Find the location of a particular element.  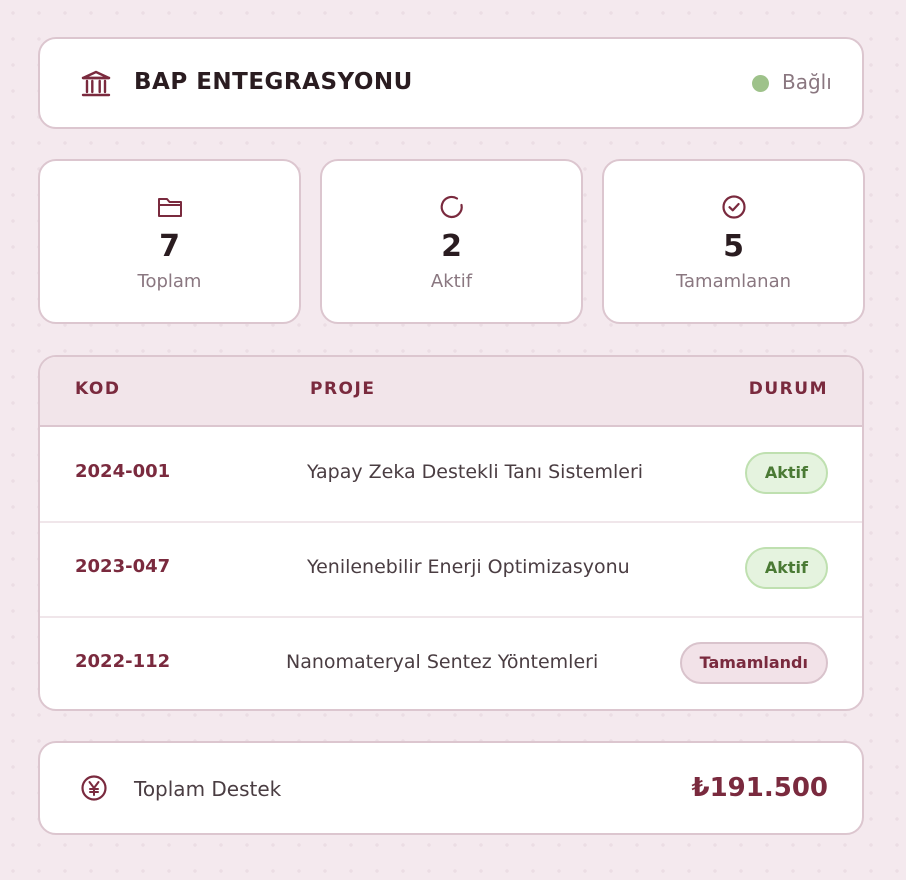

status-dot is located at coordinates (760, 83).